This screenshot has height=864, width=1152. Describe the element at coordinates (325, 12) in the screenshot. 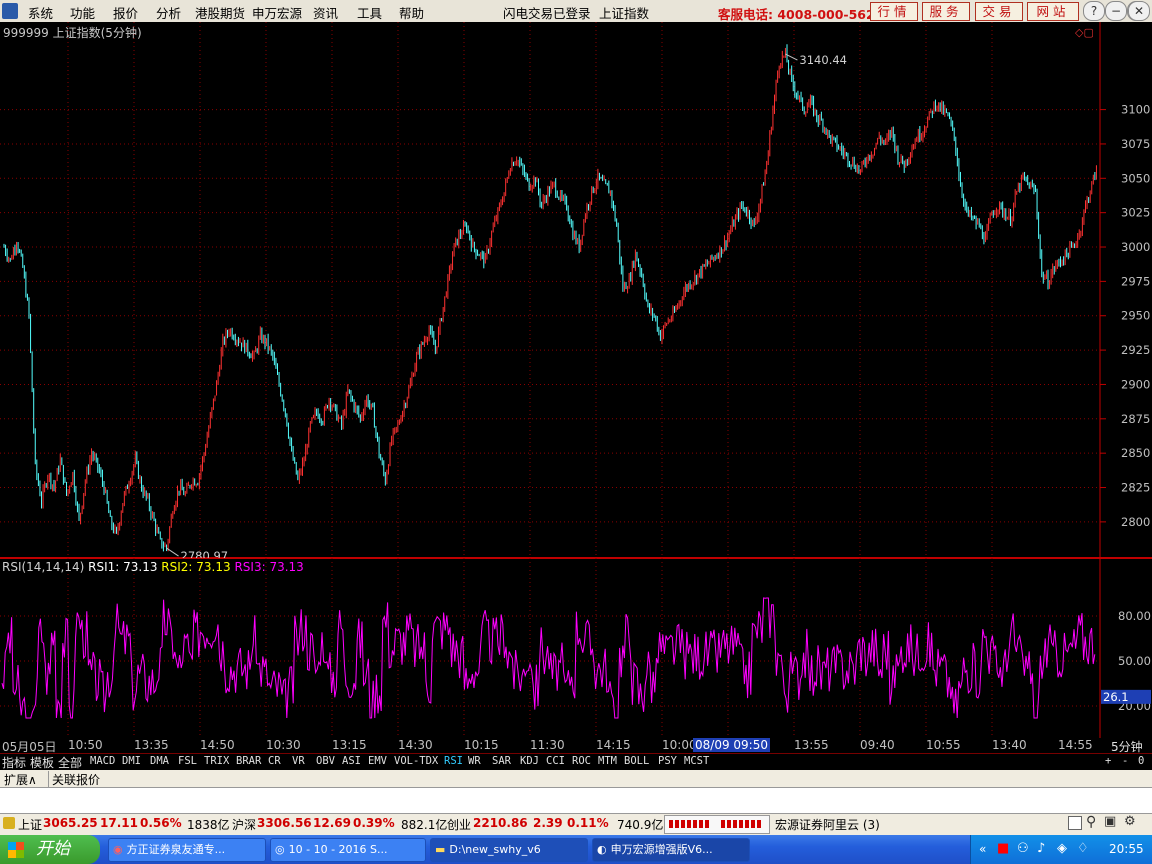

I see `menu-news: 资讯` at that location.